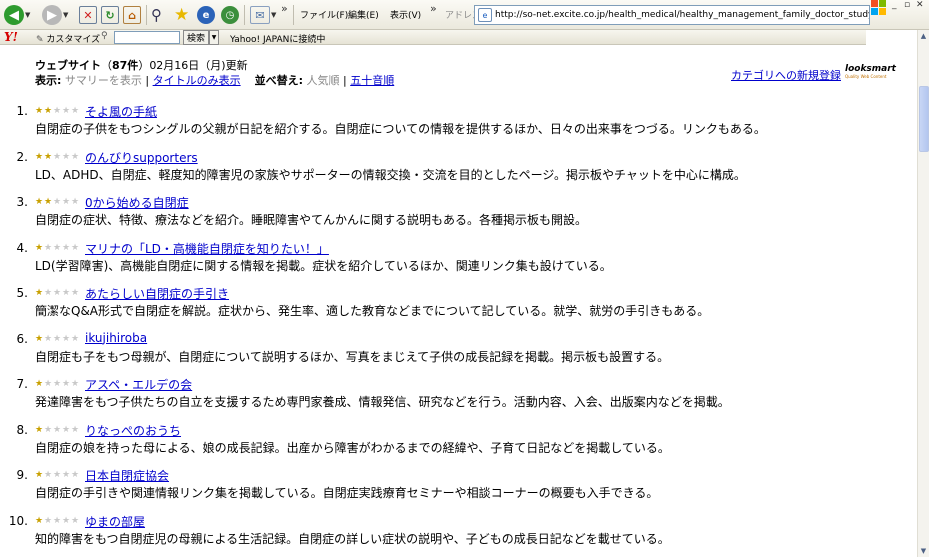 This screenshot has width=929, height=557. What do you see at coordinates (920, 5) in the screenshot?
I see `close-window-icon: ✕` at bounding box center [920, 5].